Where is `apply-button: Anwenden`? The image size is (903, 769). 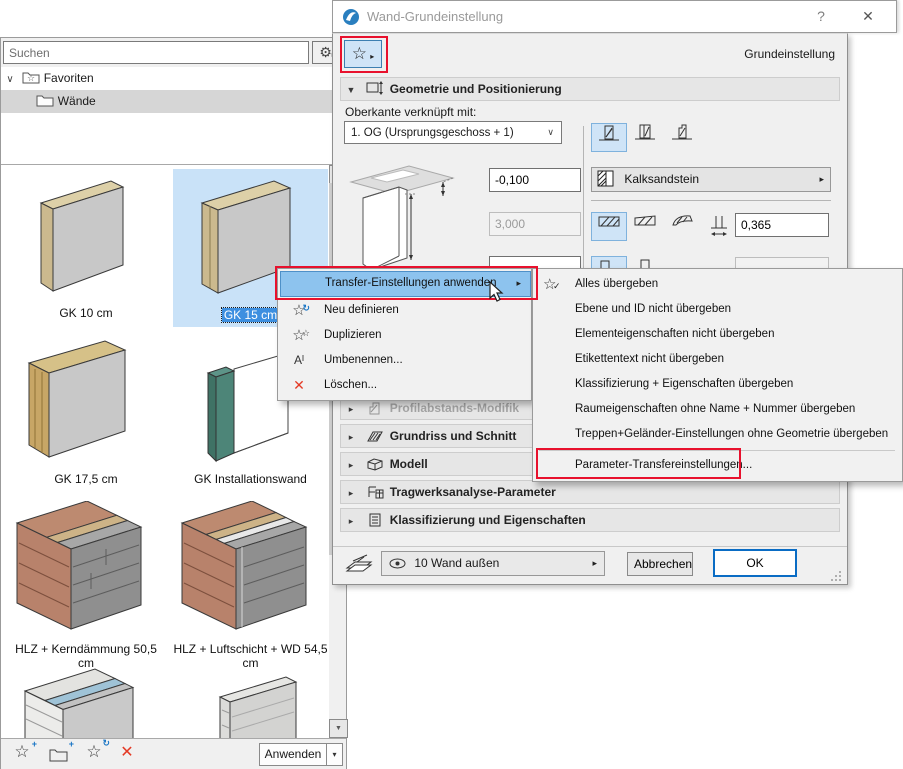
apply-button: Anwenden is located at coordinates (293, 754).